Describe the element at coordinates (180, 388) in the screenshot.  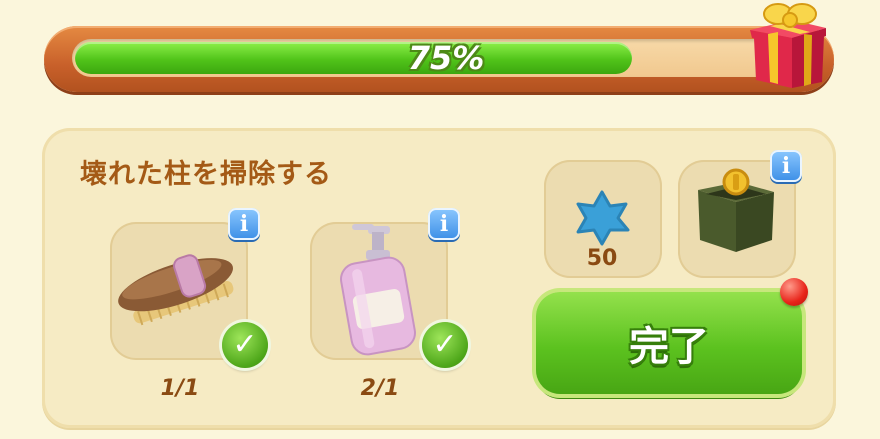
I see `brush-count: 1/1` at that location.